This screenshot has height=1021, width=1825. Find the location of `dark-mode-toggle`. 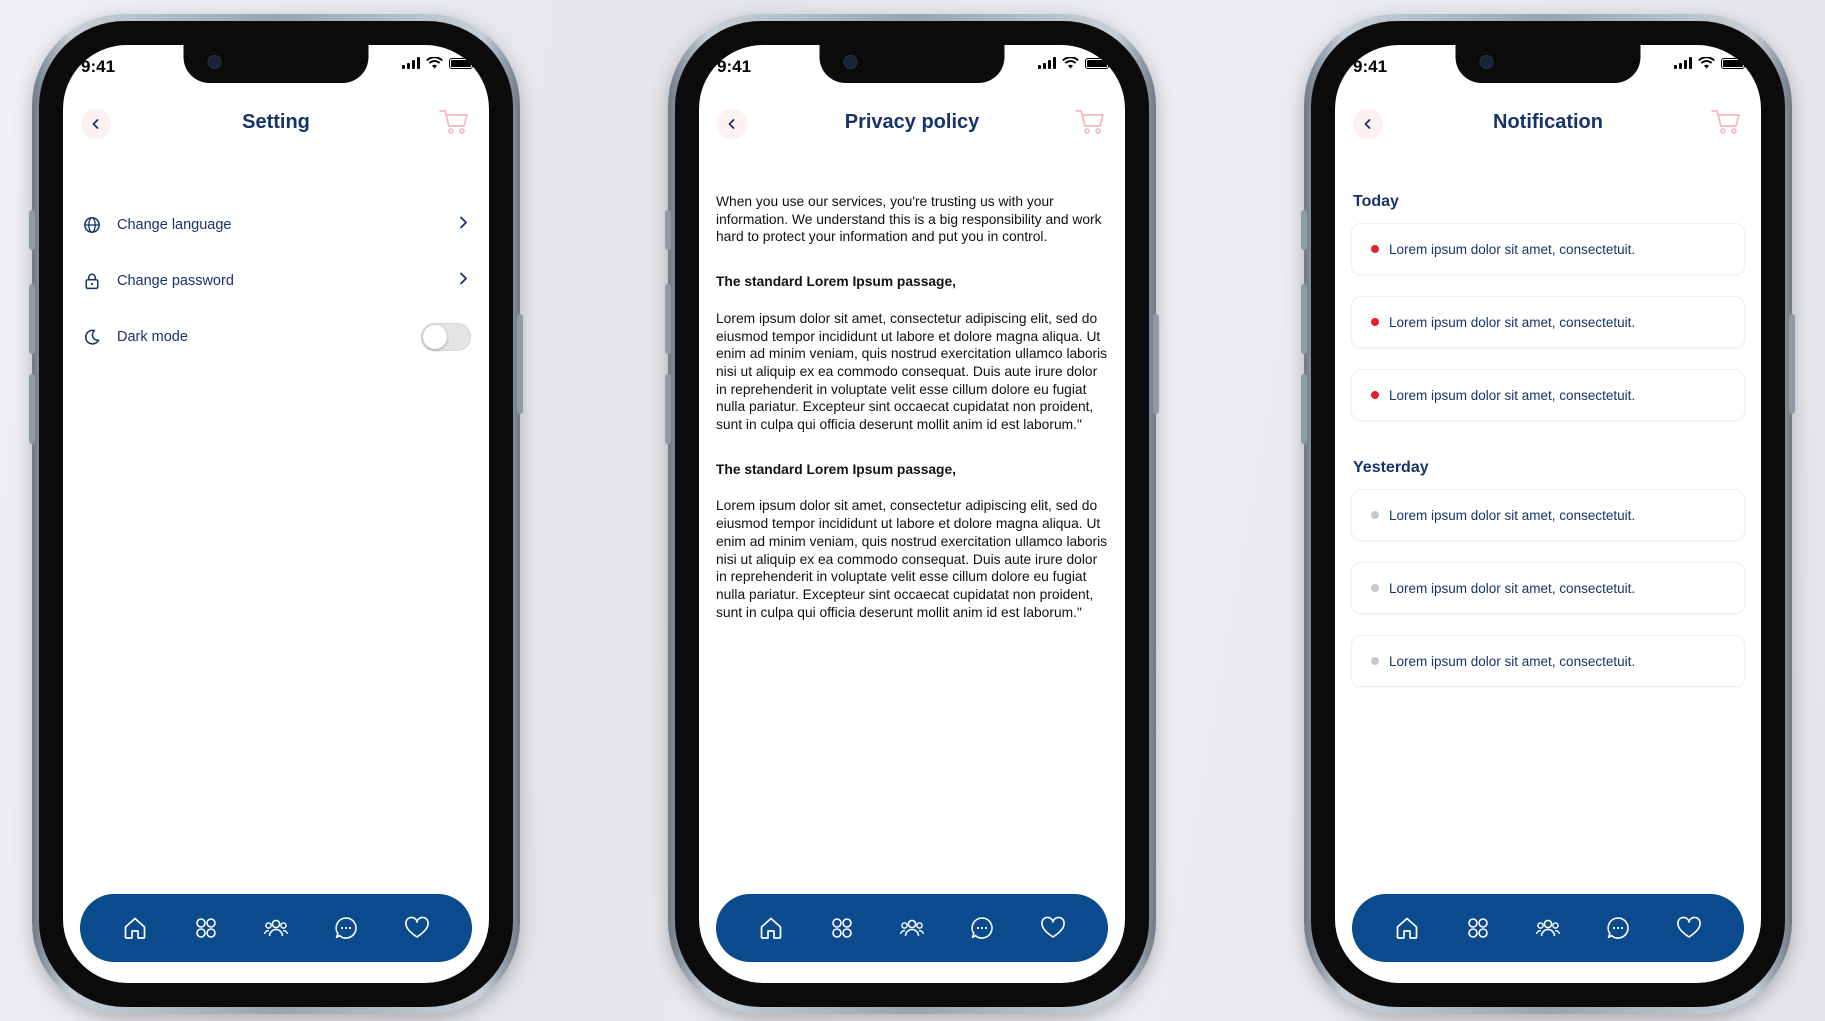

dark-mode-toggle is located at coordinates (446, 337).